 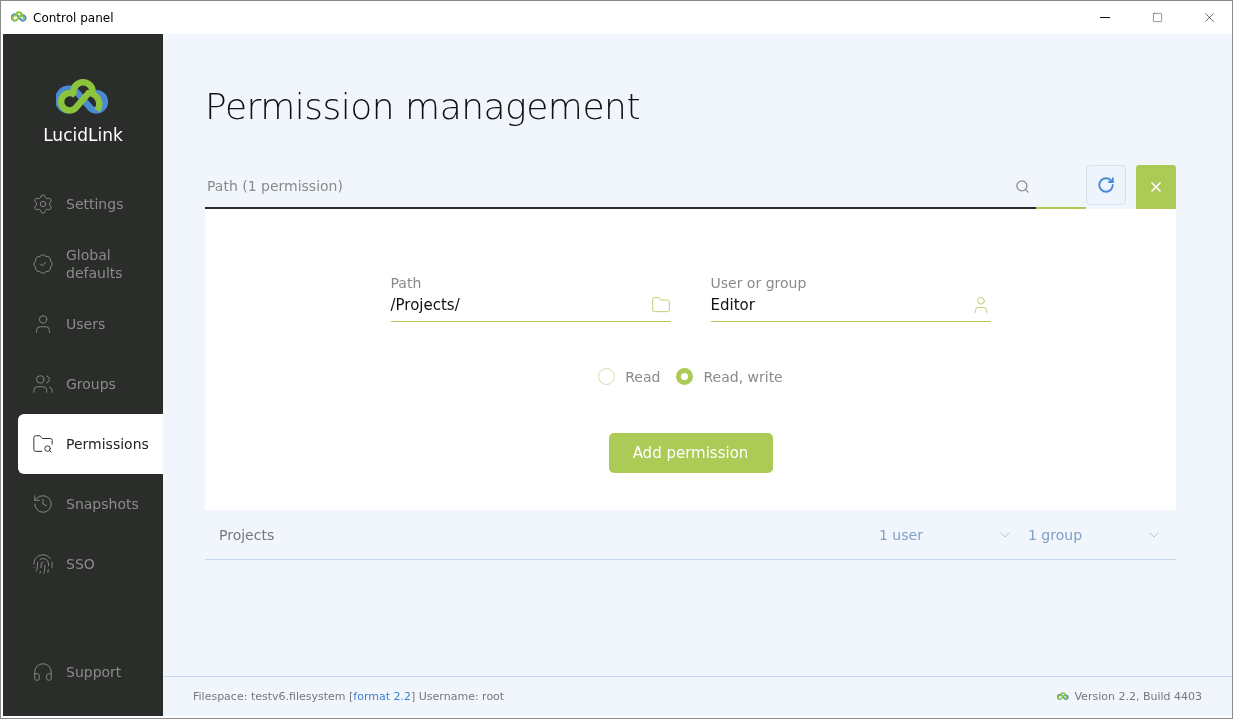 I want to click on radio-label: Read, so click(x=643, y=376).